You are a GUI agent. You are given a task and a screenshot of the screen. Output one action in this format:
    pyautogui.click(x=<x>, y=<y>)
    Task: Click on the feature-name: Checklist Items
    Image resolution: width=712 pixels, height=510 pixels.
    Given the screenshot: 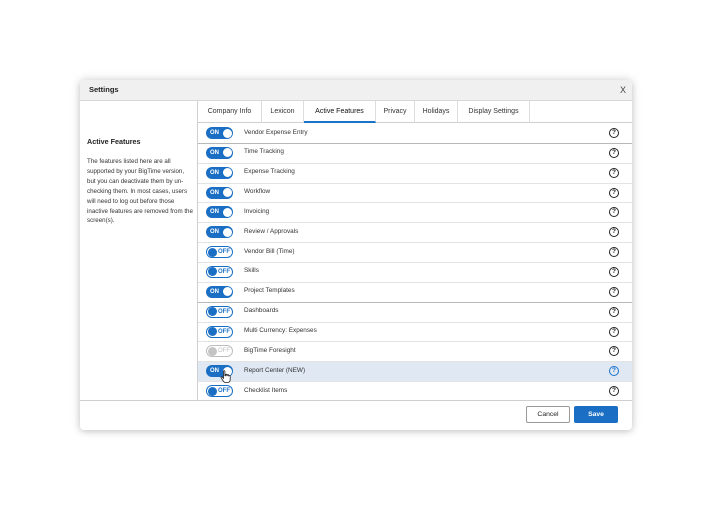 What is the action you would take?
    pyautogui.click(x=266, y=390)
    